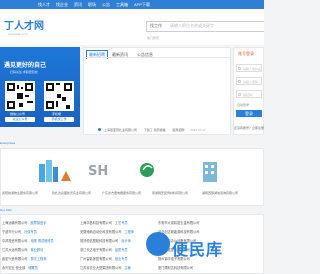  What do you see at coordinates (66, 176) in the screenshot?
I see `enterprise-logo-triangle` at bounding box center [66, 176].